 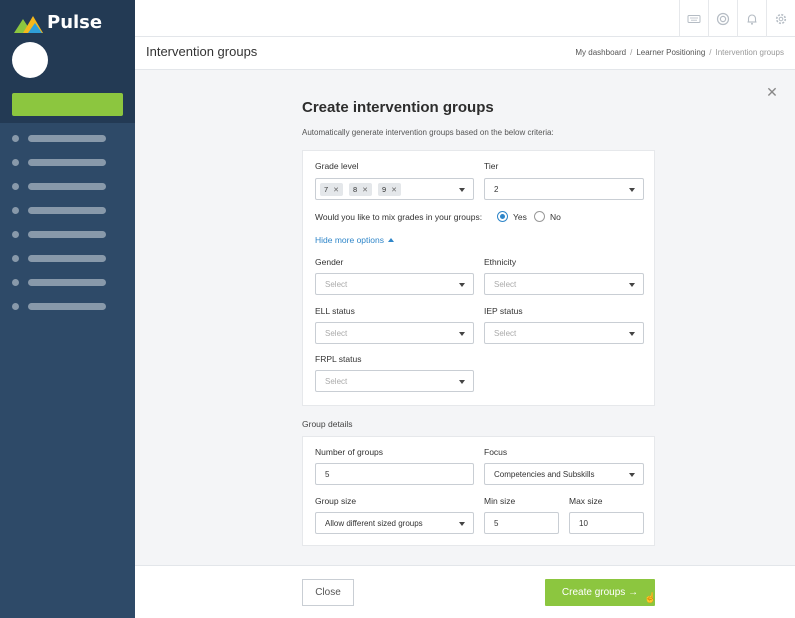 I want to click on gender-label: Gender, so click(x=329, y=262).